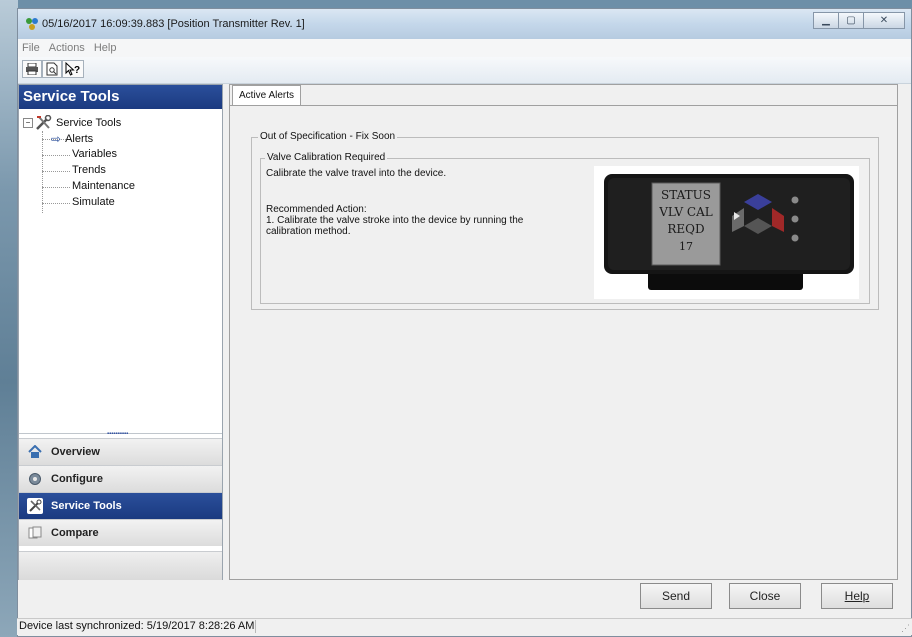  I want to click on print-preview-button, so click(52, 69).